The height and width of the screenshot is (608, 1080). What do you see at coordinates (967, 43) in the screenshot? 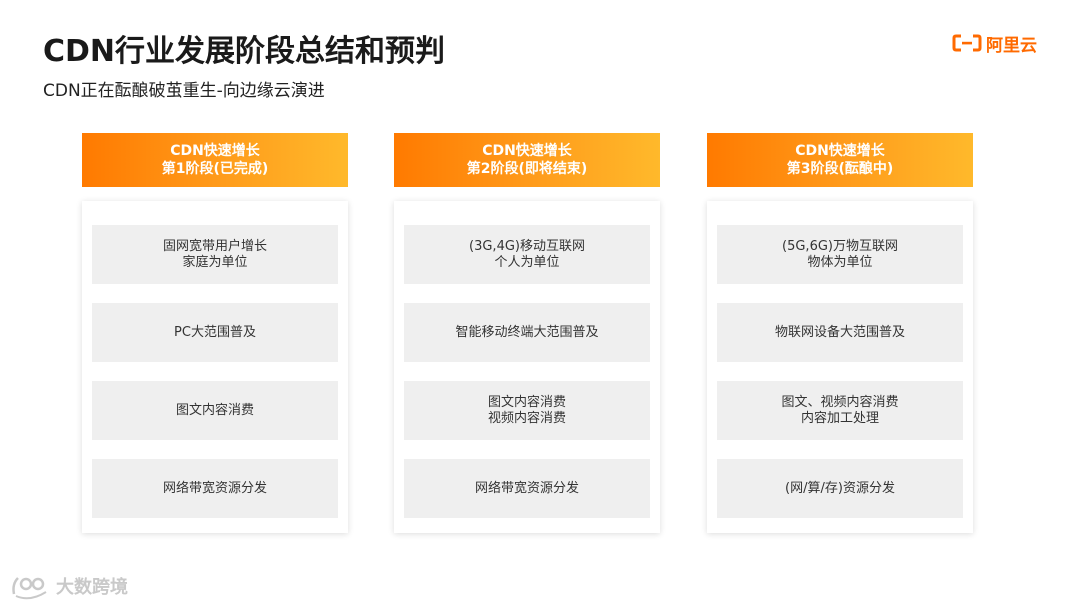
I see `aliyun-logo-icon` at bounding box center [967, 43].